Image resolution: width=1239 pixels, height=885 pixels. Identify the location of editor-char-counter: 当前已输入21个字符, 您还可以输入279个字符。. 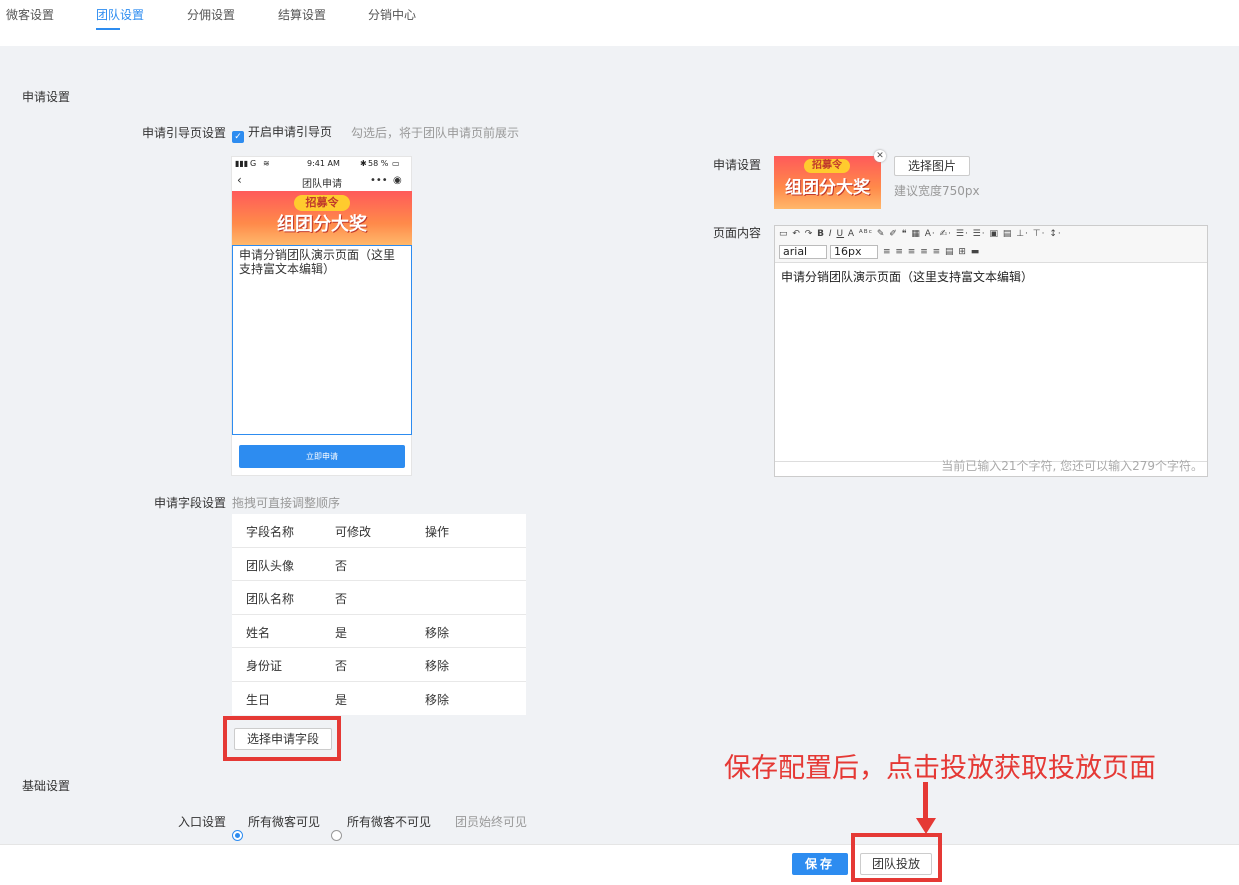
(1072, 466).